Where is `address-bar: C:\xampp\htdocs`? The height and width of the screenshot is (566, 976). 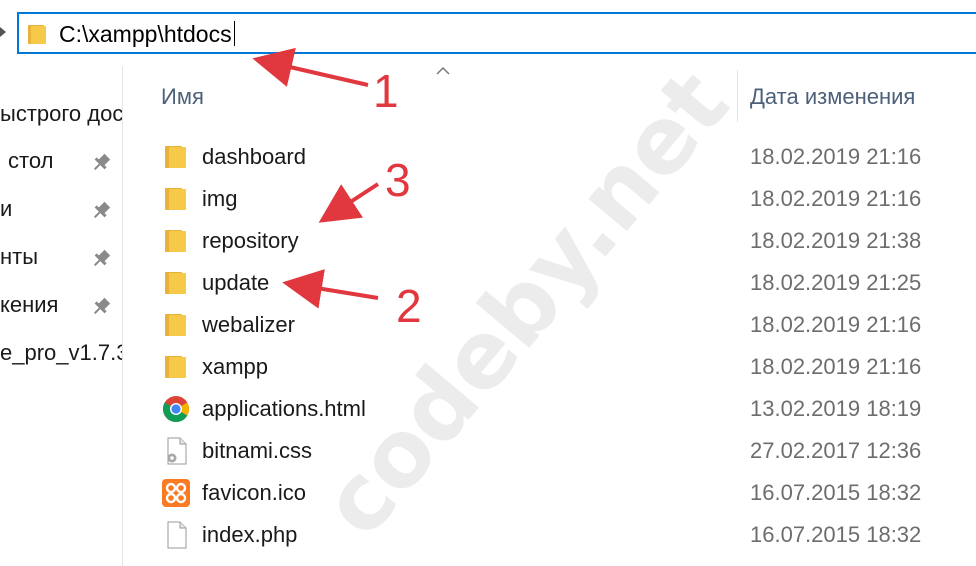 address-bar: C:\xampp\htdocs is located at coordinates (496, 33).